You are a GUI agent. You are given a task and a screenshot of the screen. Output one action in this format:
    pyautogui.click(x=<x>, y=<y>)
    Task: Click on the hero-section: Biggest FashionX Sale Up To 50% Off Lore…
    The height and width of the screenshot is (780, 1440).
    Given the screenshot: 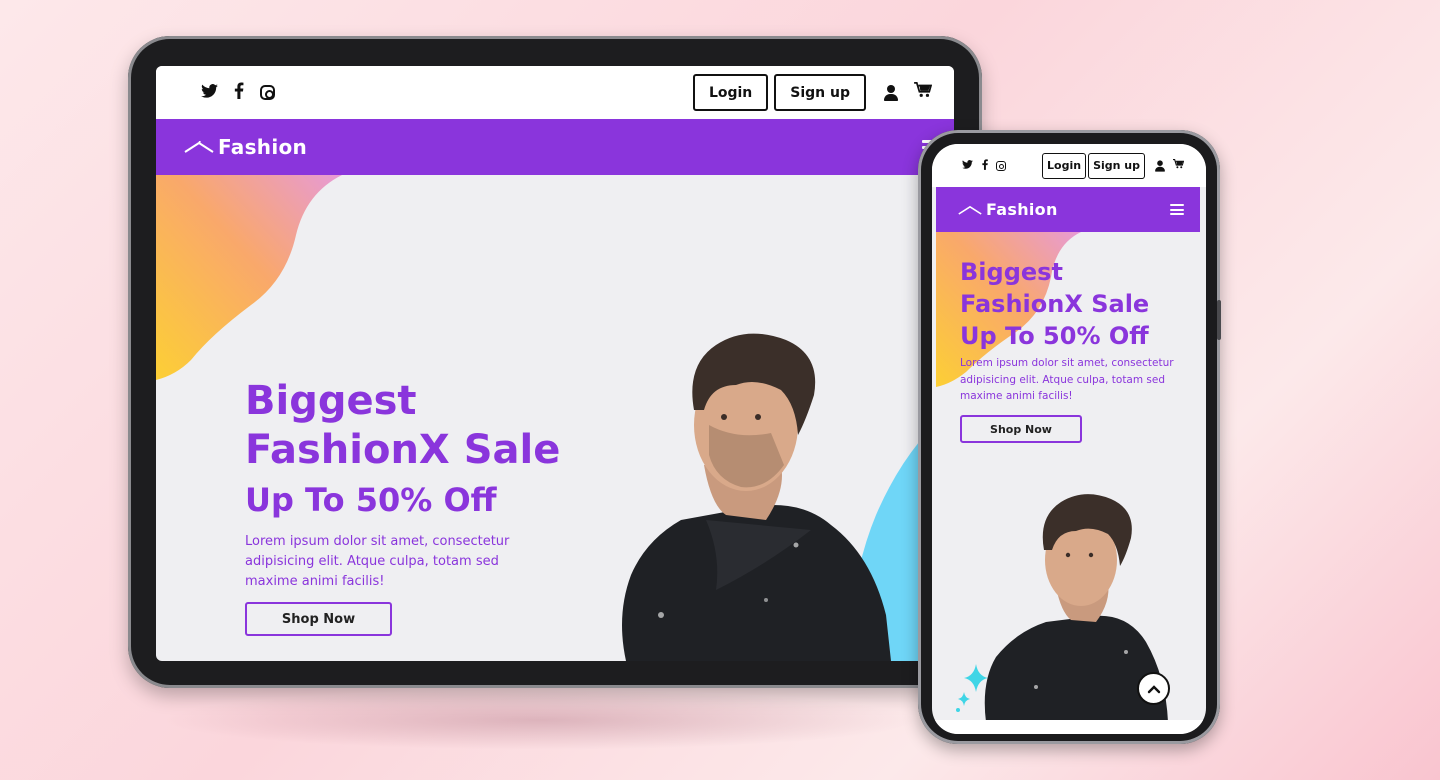 What is the action you would take?
    pyautogui.click(x=1068, y=483)
    